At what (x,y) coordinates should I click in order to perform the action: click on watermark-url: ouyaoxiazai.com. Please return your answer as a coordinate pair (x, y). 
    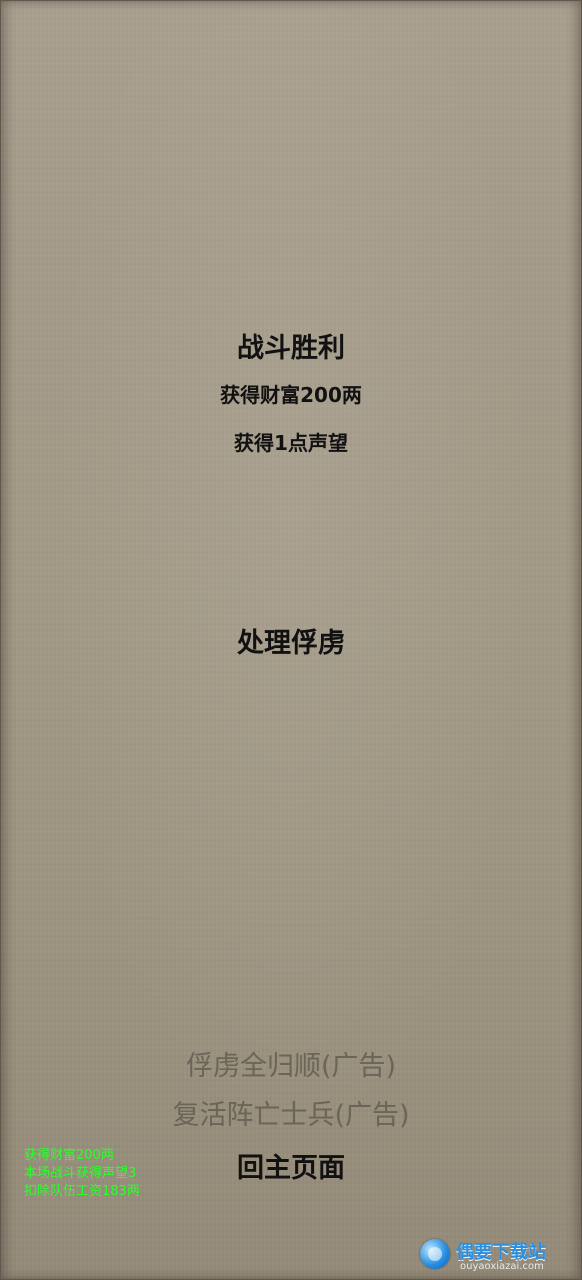
    Looking at the image, I should click on (502, 1266).